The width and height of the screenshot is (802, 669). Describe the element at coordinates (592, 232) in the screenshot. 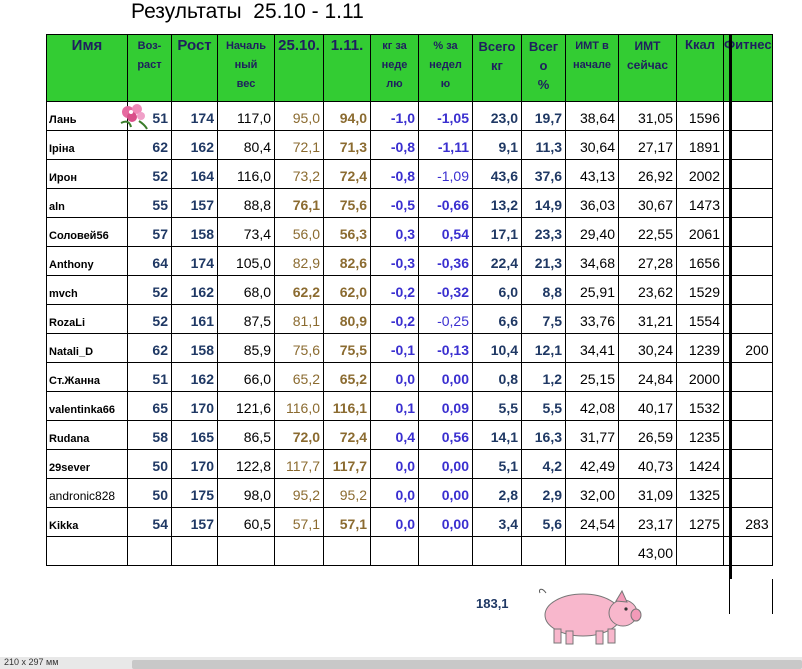

I see `cell-bmi0: 29,40` at that location.